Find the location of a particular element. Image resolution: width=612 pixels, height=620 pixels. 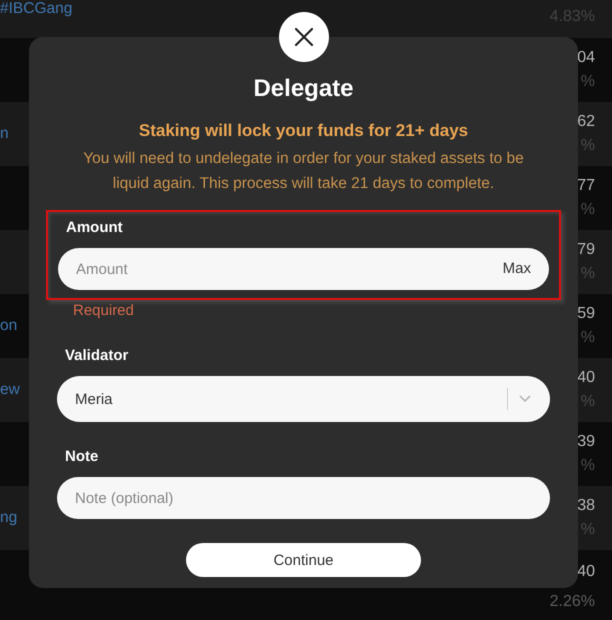

close-icon is located at coordinates (304, 37).